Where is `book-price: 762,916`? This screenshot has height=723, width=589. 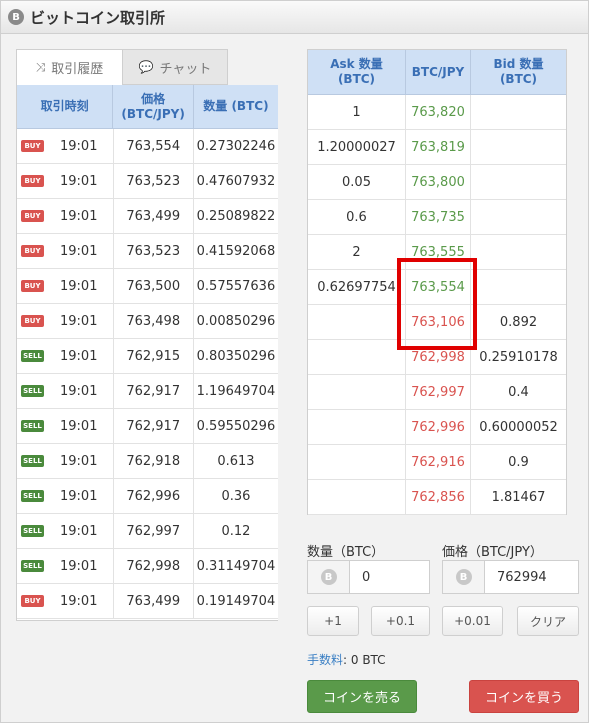 book-price: 762,916 is located at coordinates (438, 462).